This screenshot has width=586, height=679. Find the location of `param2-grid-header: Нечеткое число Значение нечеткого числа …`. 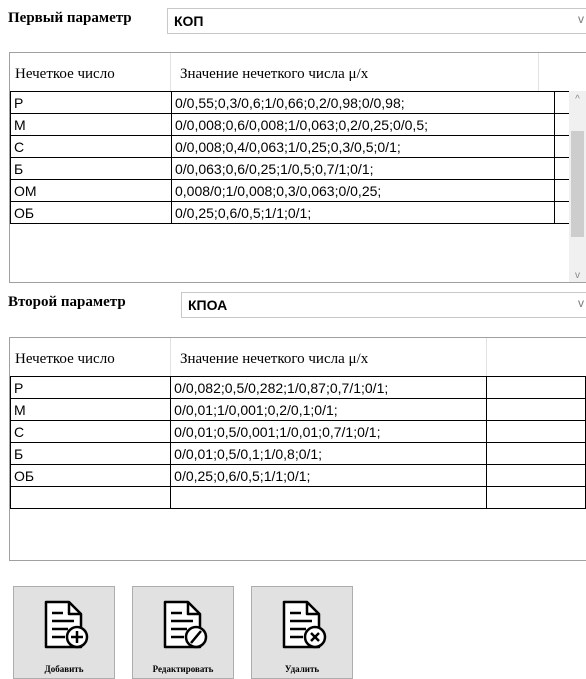

param2-grid-header: Нечеткое число Значение нечеткого числа … is located at coordinates (298, 357).